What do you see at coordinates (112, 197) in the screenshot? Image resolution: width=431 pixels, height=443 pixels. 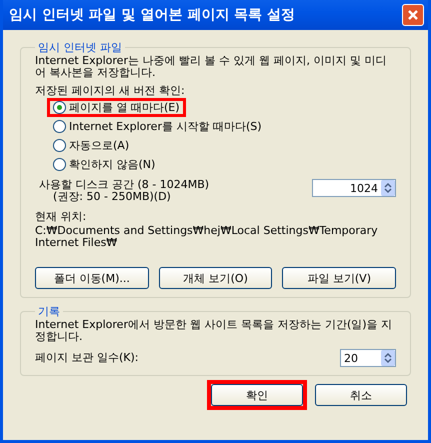 I see `disk-space-hint: (권장: 50 - 250MB)(D)` at bounding box center [112, 197].